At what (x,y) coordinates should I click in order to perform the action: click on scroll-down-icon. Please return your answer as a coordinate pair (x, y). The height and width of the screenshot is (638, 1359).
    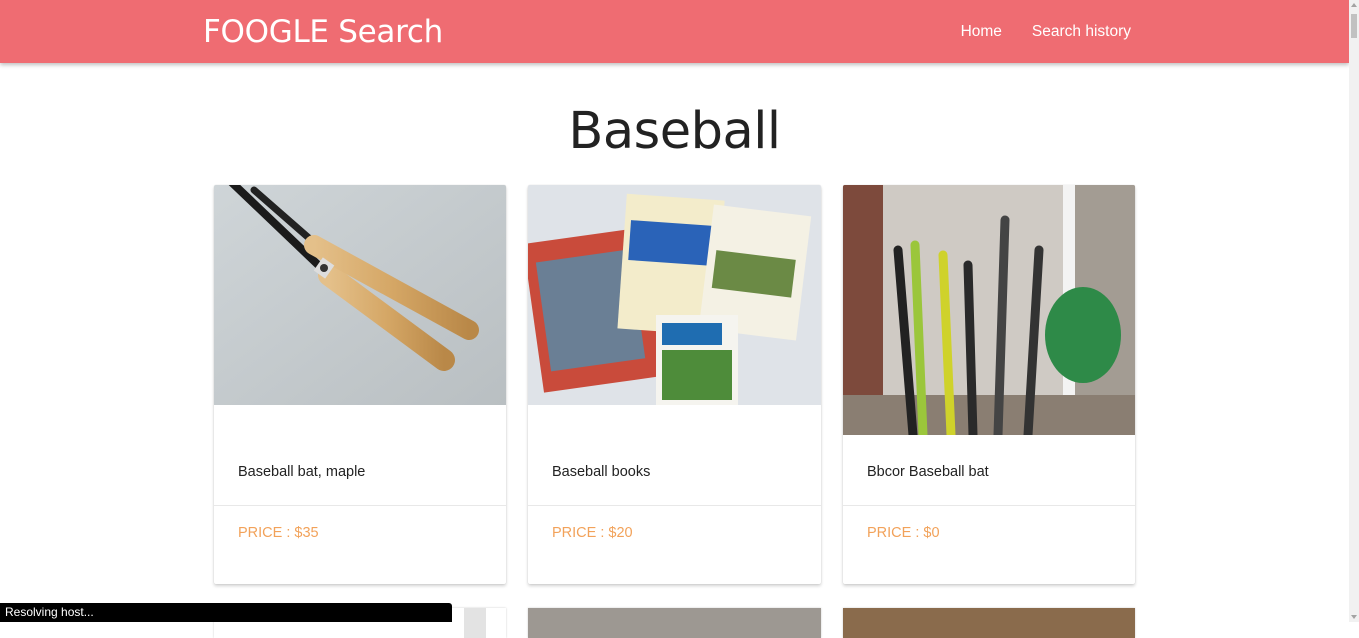
    Looking at the image, I should click on (1354, 617).